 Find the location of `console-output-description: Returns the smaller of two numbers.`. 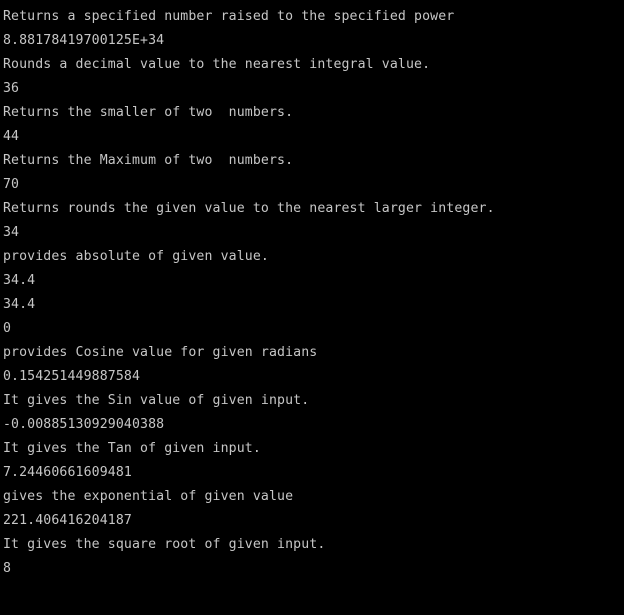

console-output-description: Returns the smaller of two numbers. is located at coordinates (148, 112).